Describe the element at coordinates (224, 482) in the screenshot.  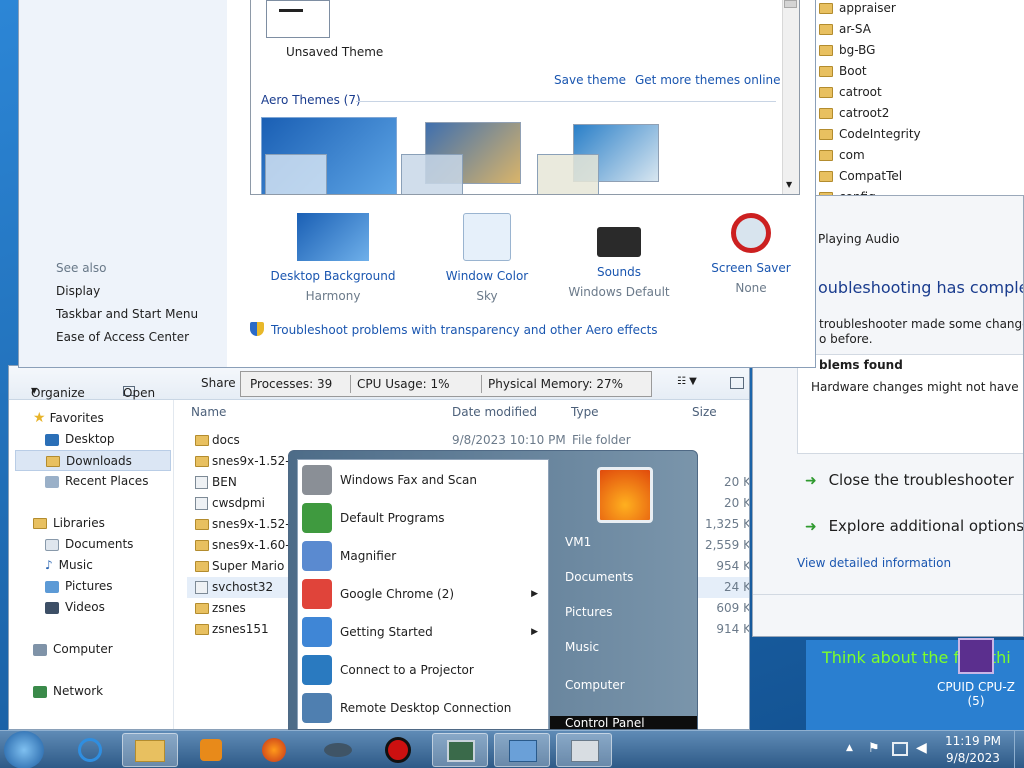
I see `file-name: BEN` at that location.